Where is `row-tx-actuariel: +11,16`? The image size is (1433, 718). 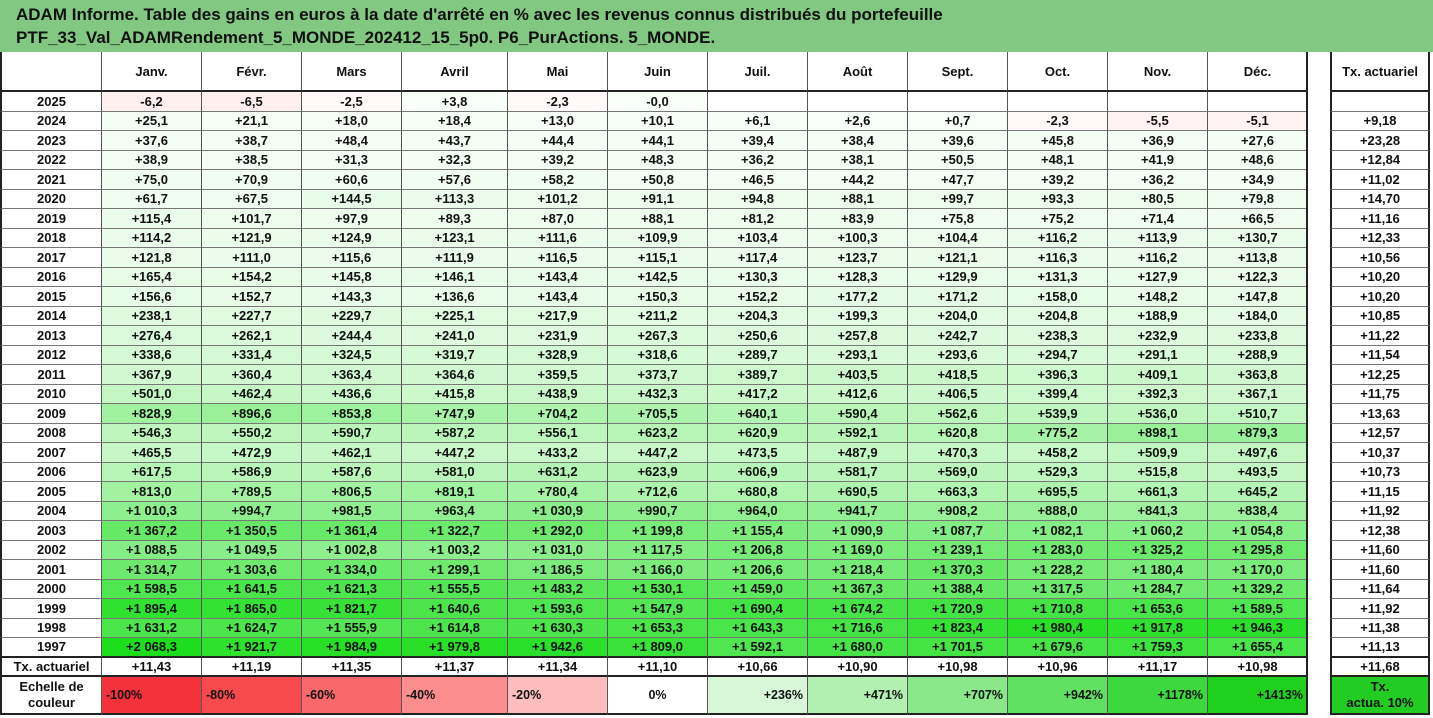 row-tx-actuariel: +11,16 is located at coordinates (1380, 219).